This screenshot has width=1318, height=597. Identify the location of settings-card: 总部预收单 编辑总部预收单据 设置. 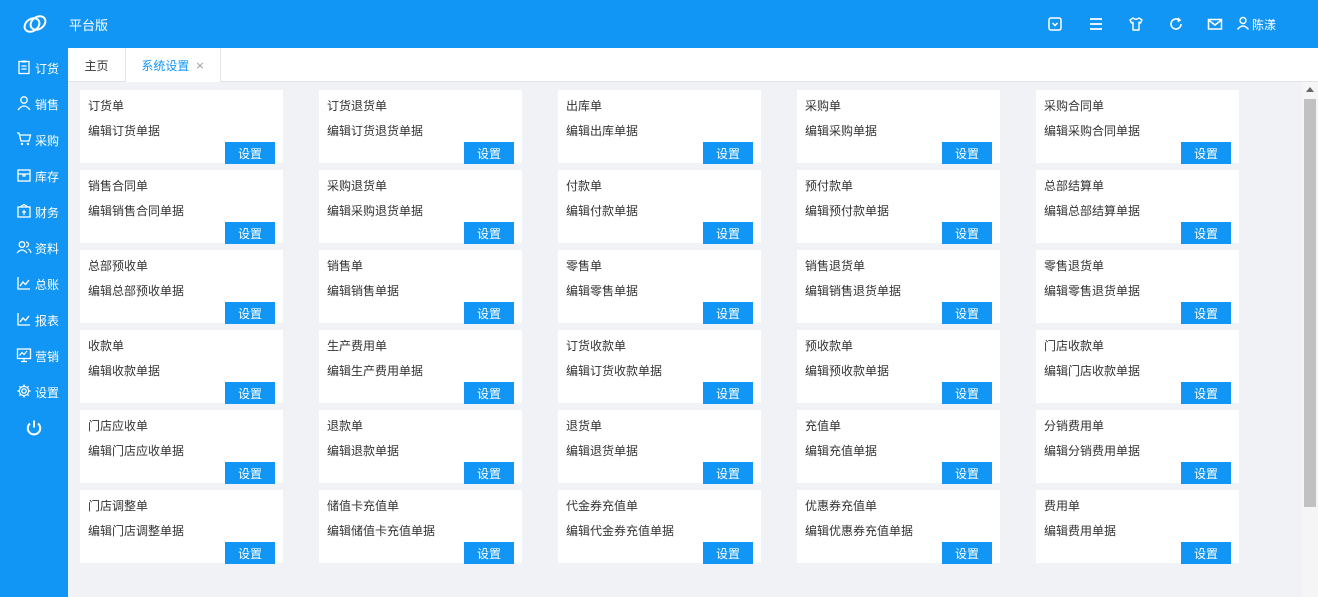
(181, 287).